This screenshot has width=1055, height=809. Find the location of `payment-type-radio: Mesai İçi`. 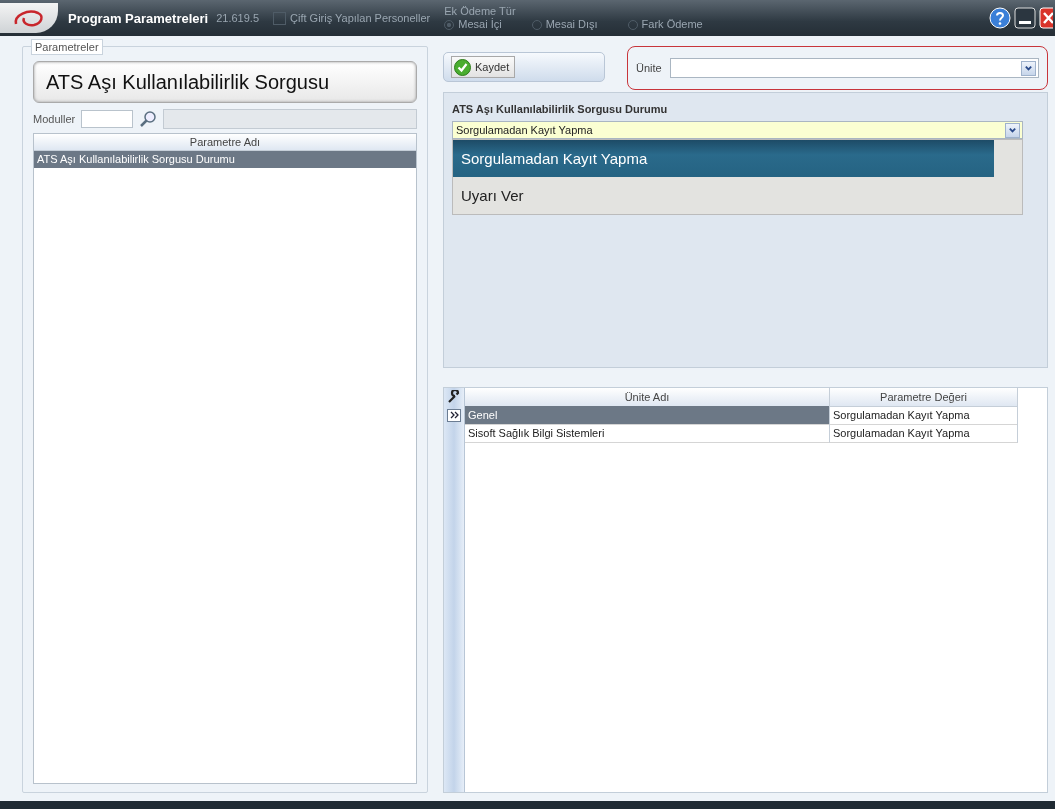

payment-type-radio: Mesai İçi is located at coordinates (473, 24).